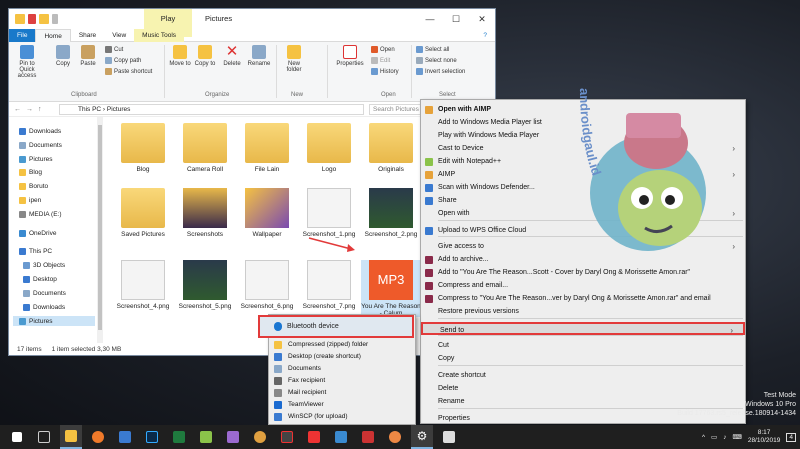  Describe the element at coordinates (35, 251) in the screenshot. I see `sidebar-item-this-pc: This PC` at that location.